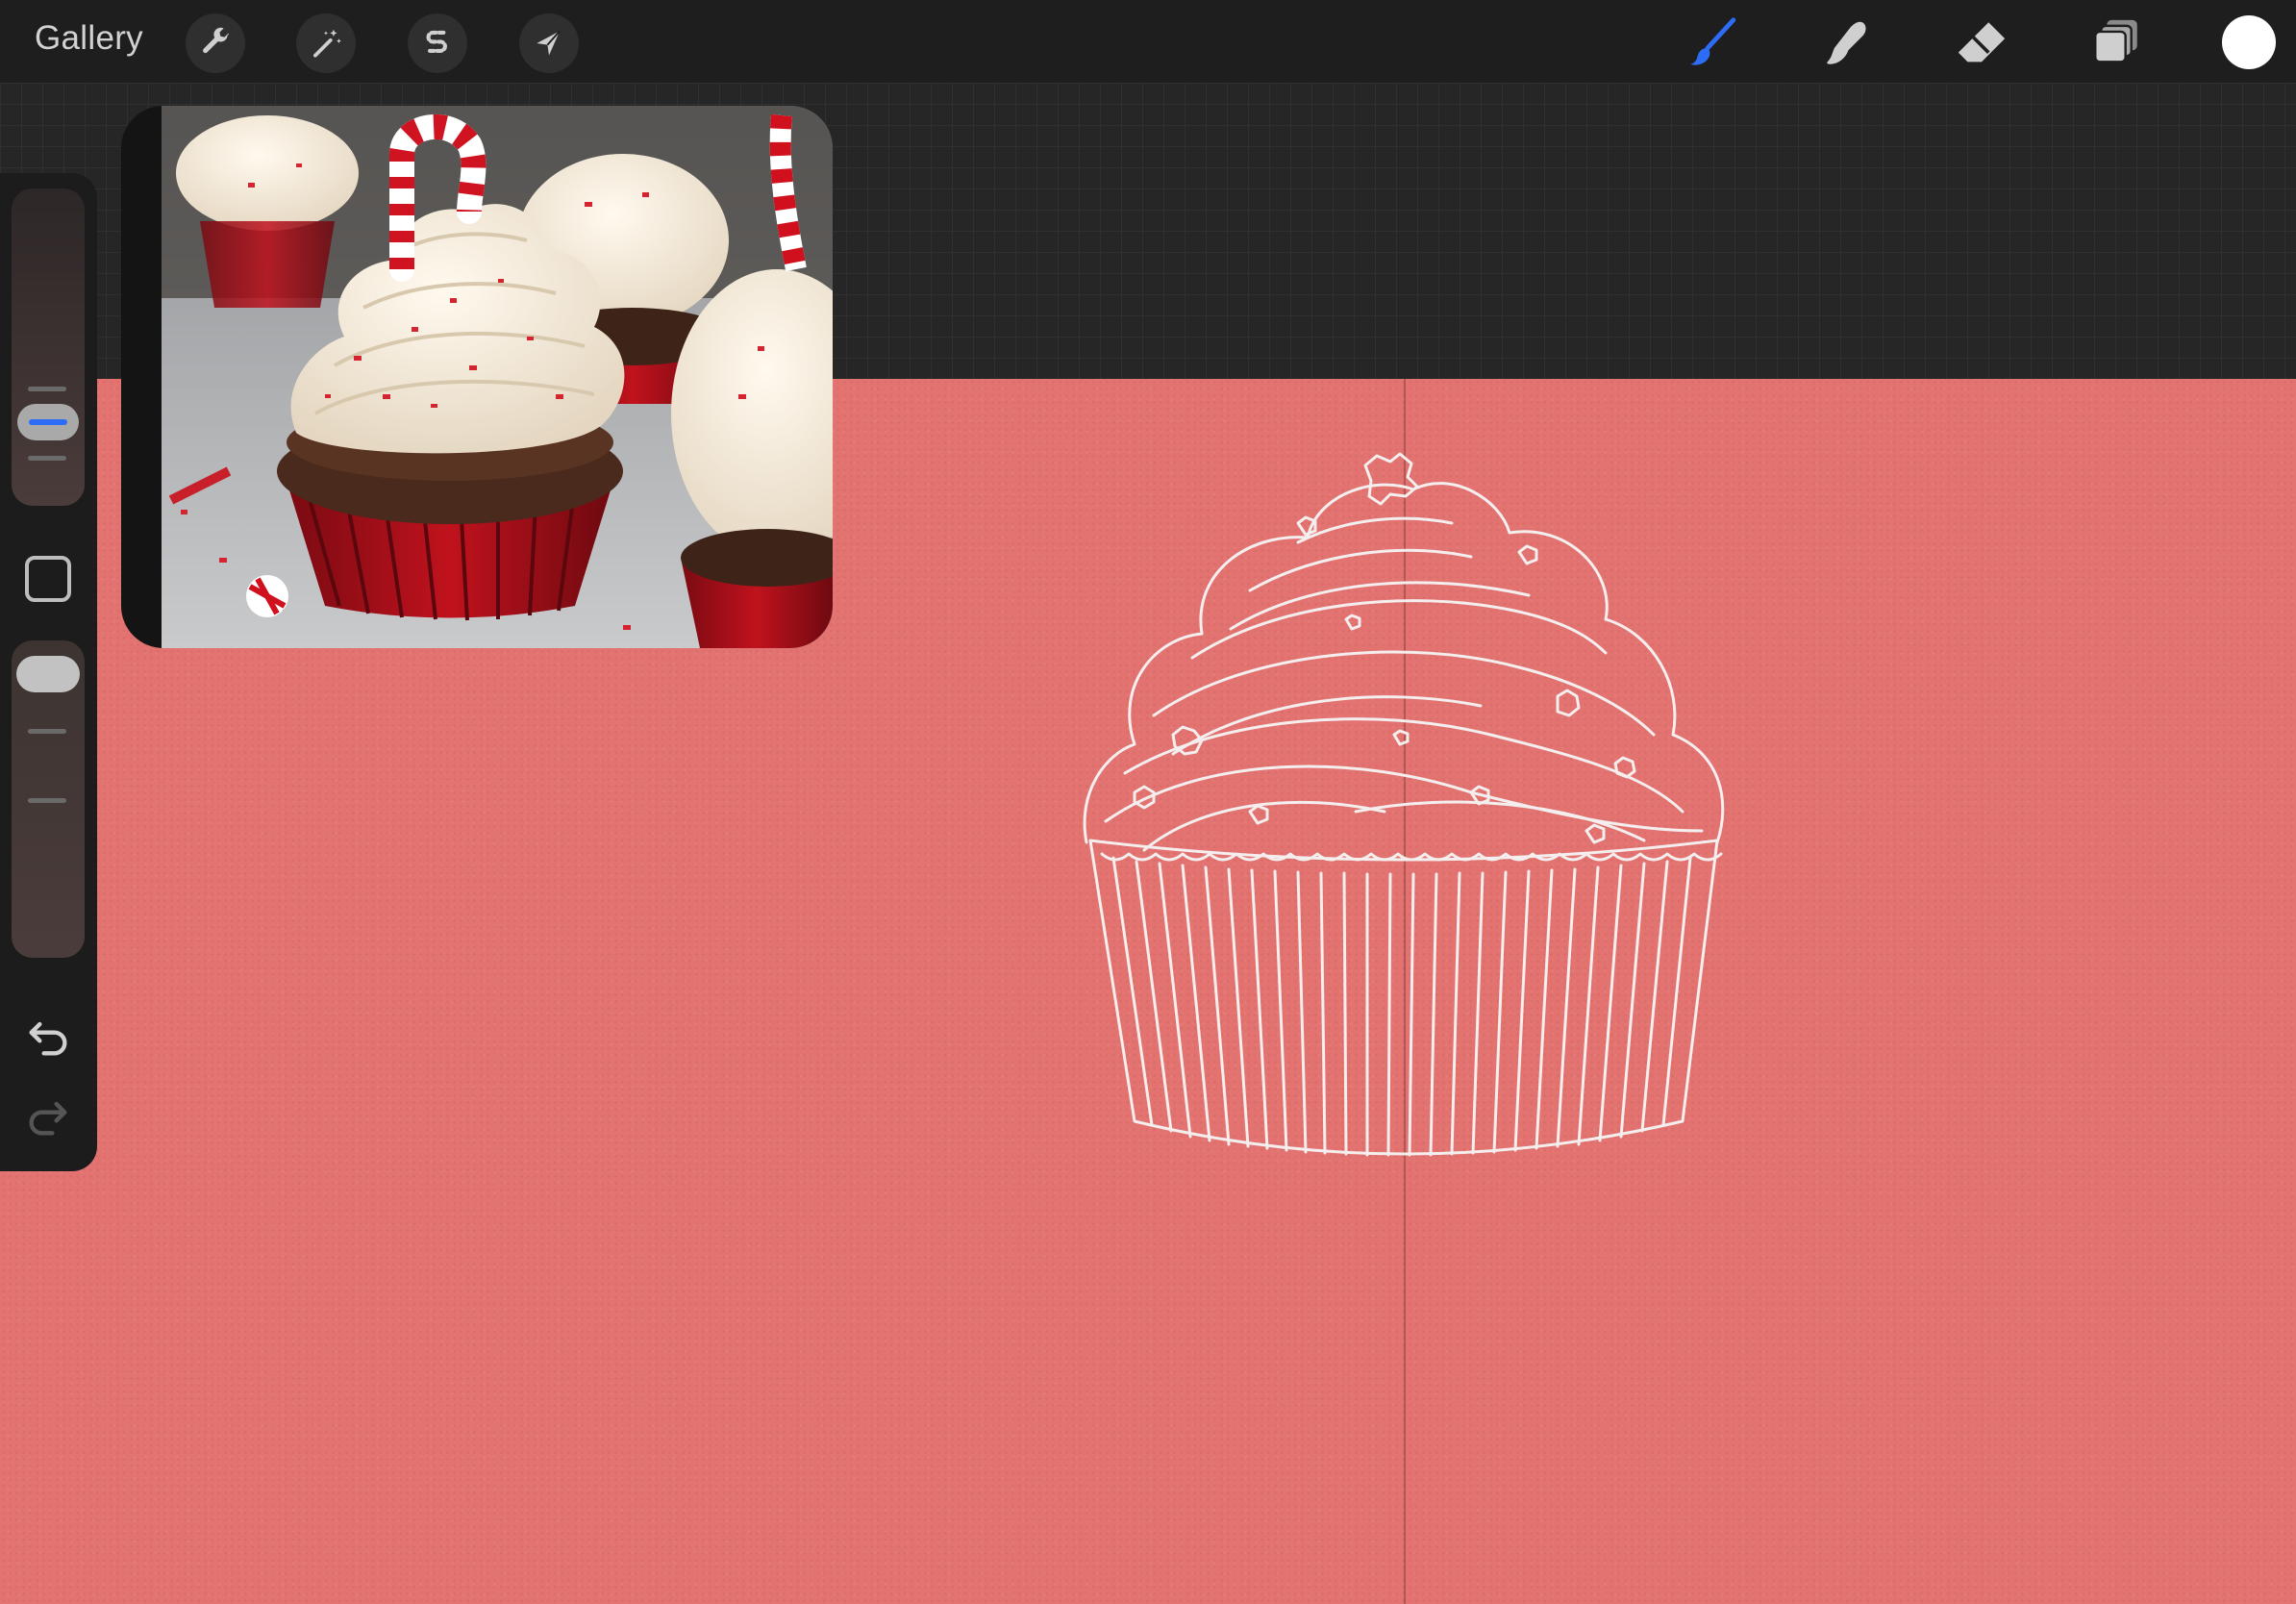 This screenshot has height=1604, width=2296. Describe the element at coordinates (48, 347) in the screenshot. I see `brush-size-slider` at that location.